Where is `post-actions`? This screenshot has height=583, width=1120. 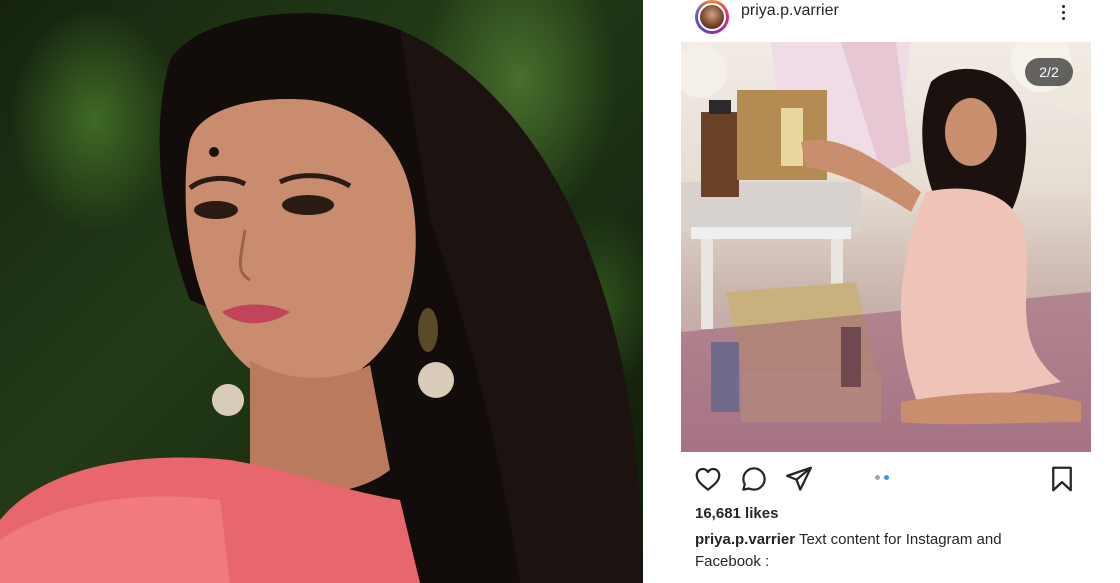
post-actions is located at coordinates (886, 480).